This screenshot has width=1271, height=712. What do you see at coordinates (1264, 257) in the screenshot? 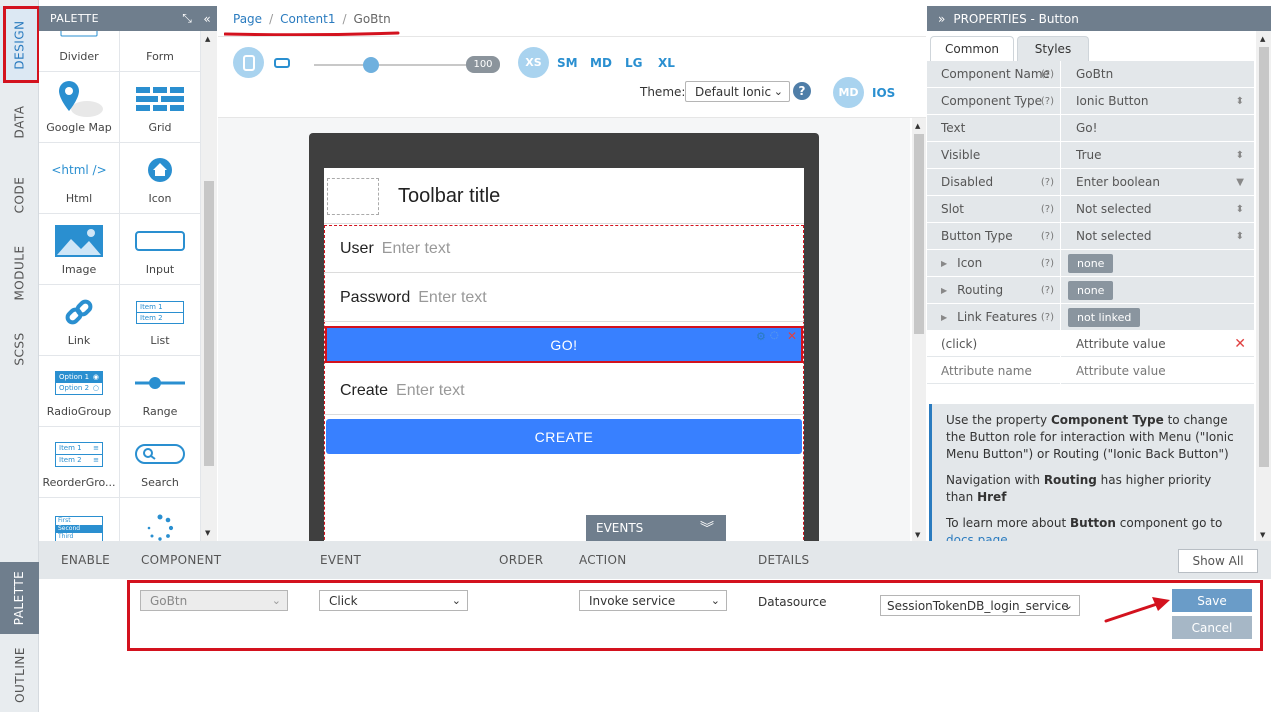
I see `properties-scroll-thumb` at bounding box center [1264, 257].